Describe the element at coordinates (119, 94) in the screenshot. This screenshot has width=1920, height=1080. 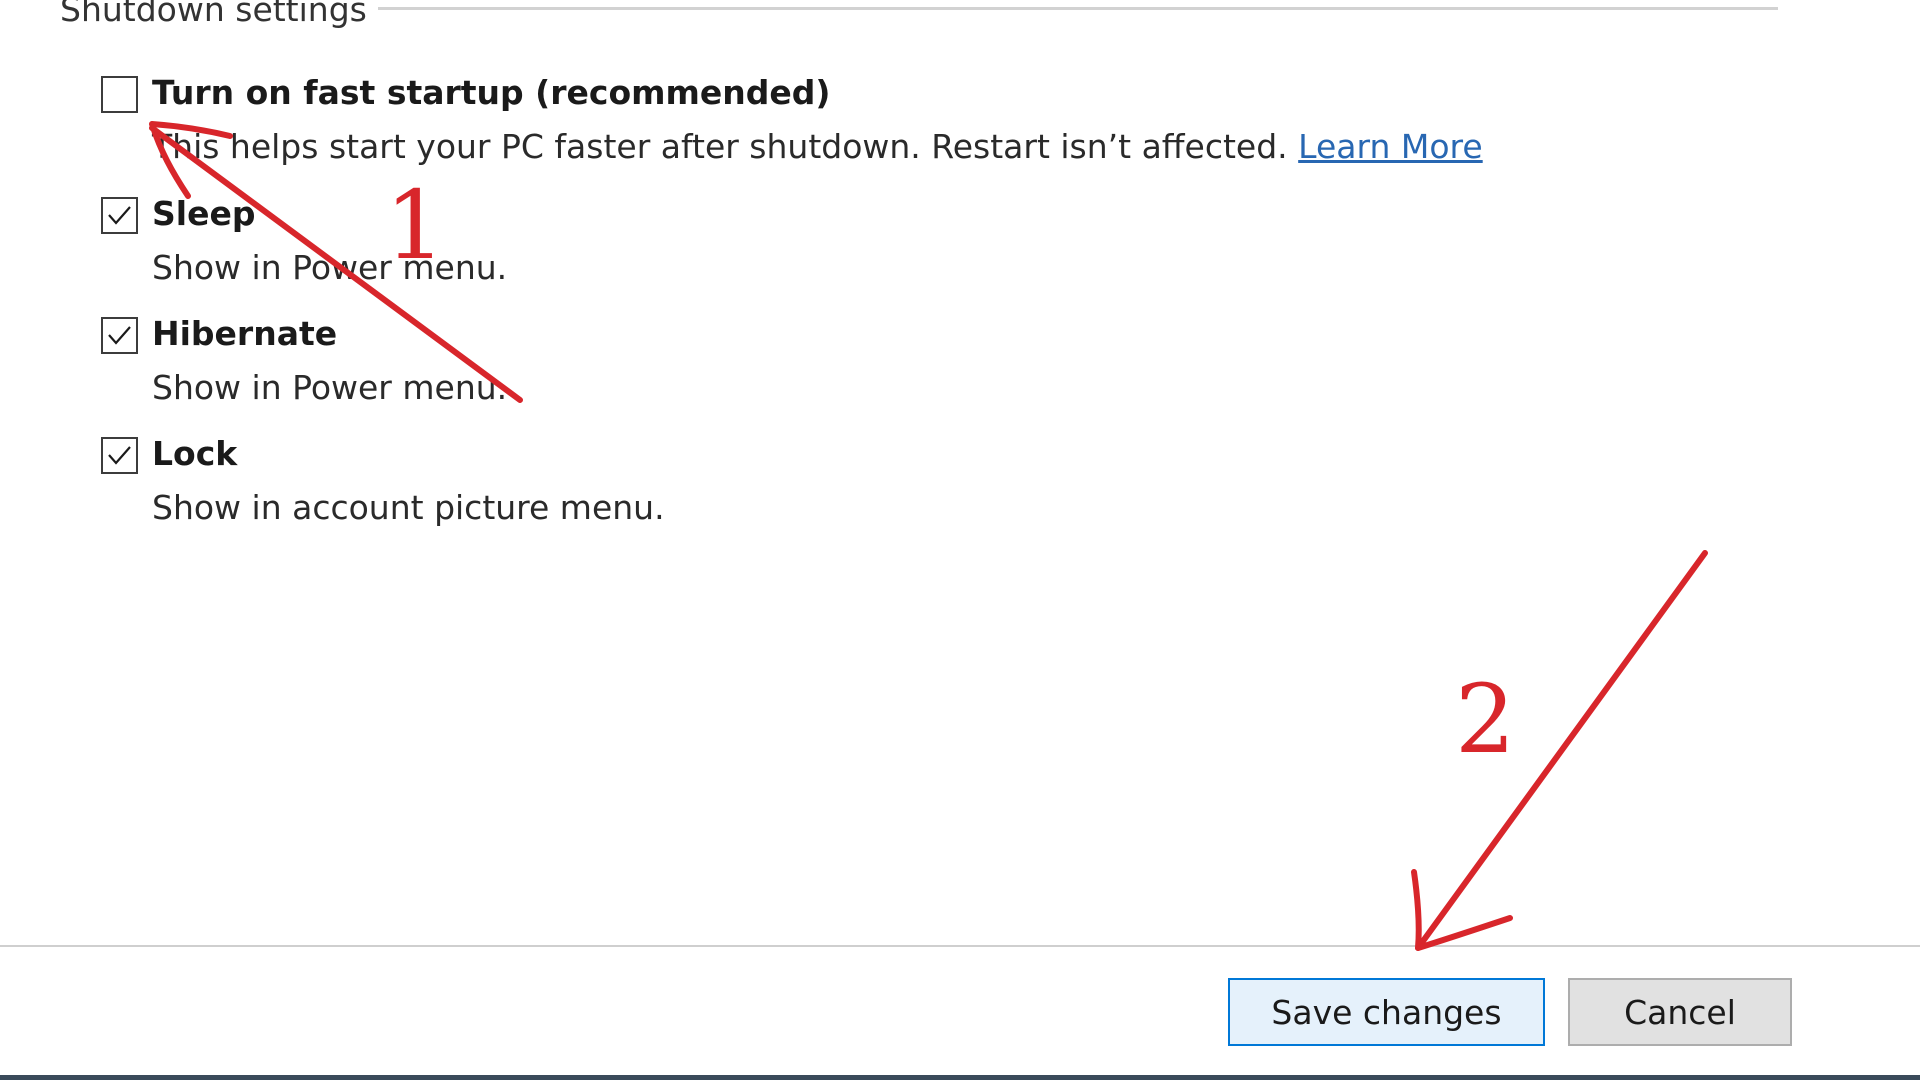
I see `fast-startup-checkbox` at that location.